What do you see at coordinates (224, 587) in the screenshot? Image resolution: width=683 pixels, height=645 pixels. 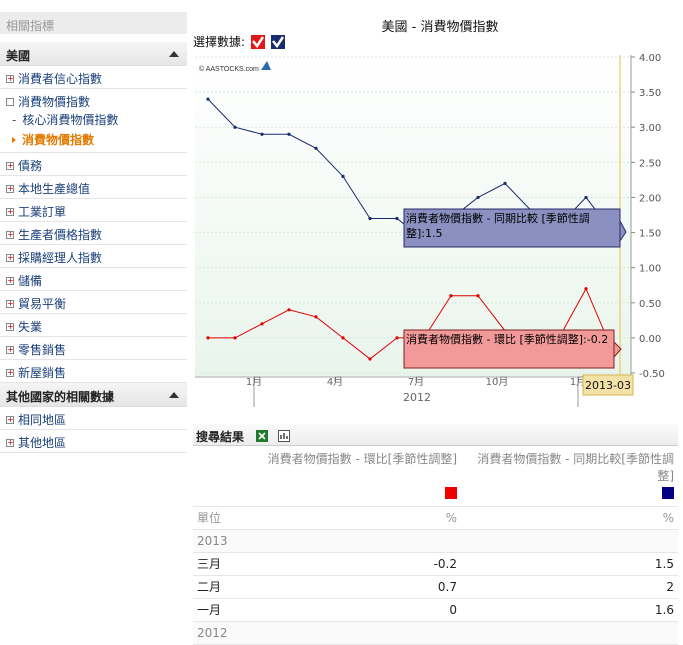 I see `month-cell: 二月` at bounding box center [224, 587].